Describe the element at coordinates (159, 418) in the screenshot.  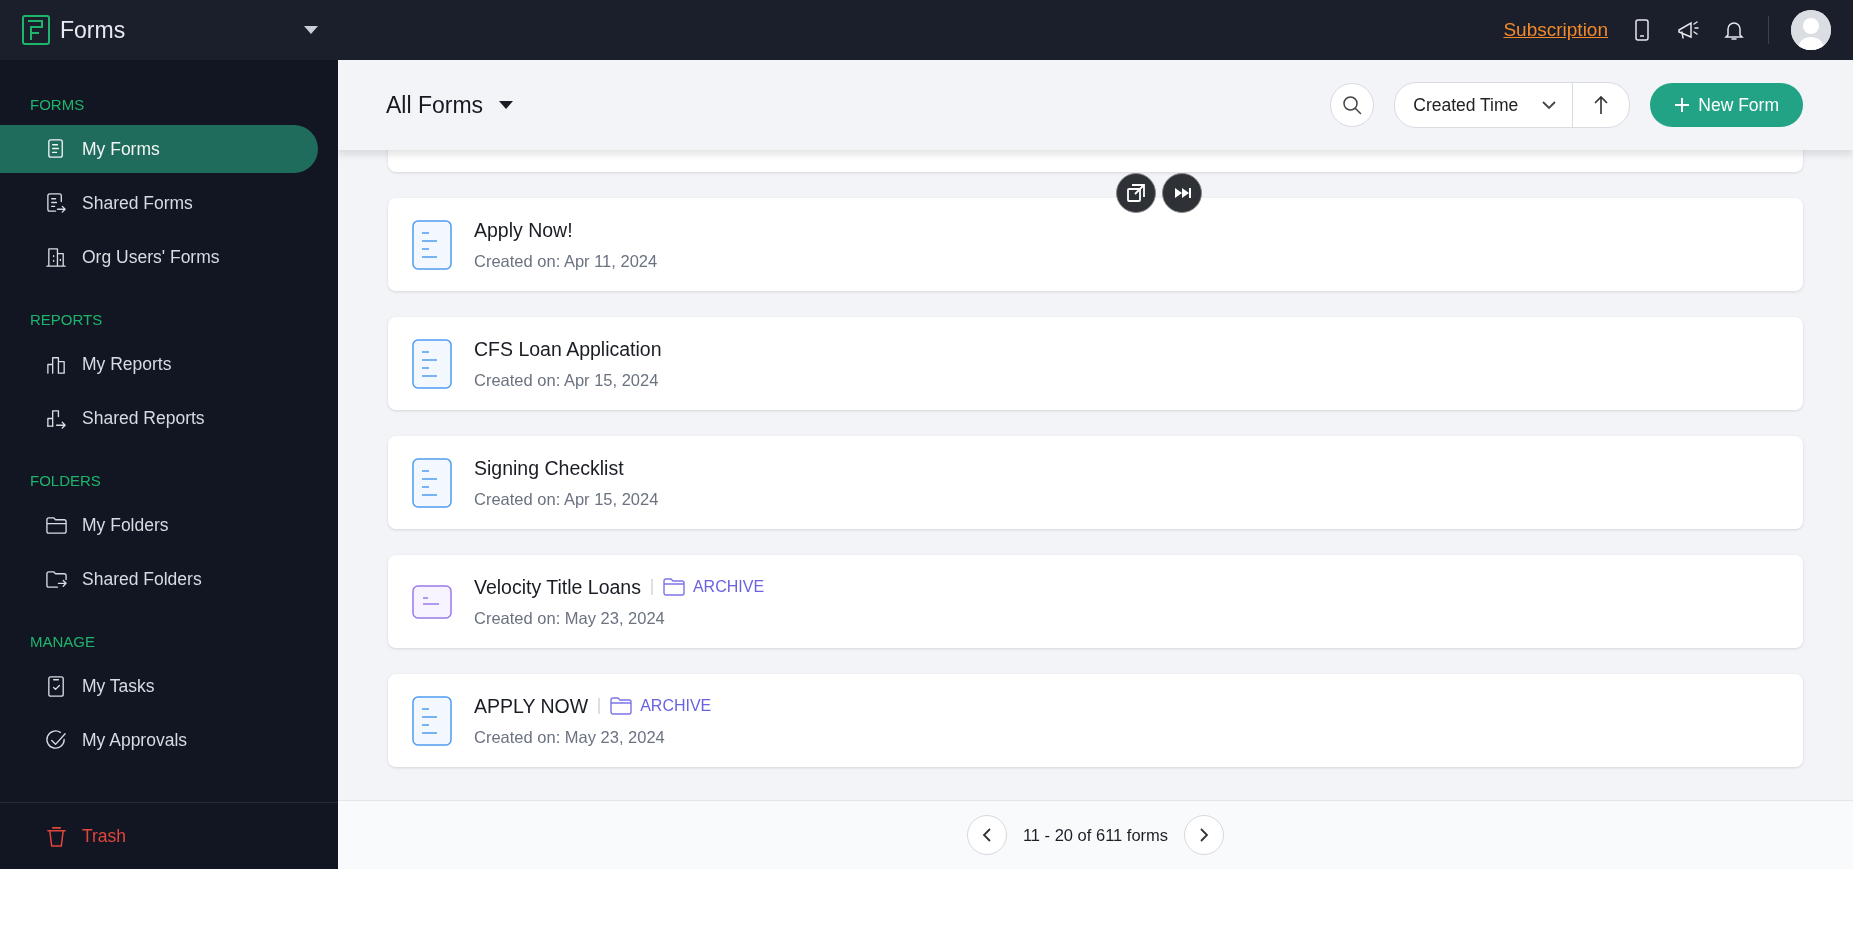
I see `sidebar-item: Shared Reports` at that location.